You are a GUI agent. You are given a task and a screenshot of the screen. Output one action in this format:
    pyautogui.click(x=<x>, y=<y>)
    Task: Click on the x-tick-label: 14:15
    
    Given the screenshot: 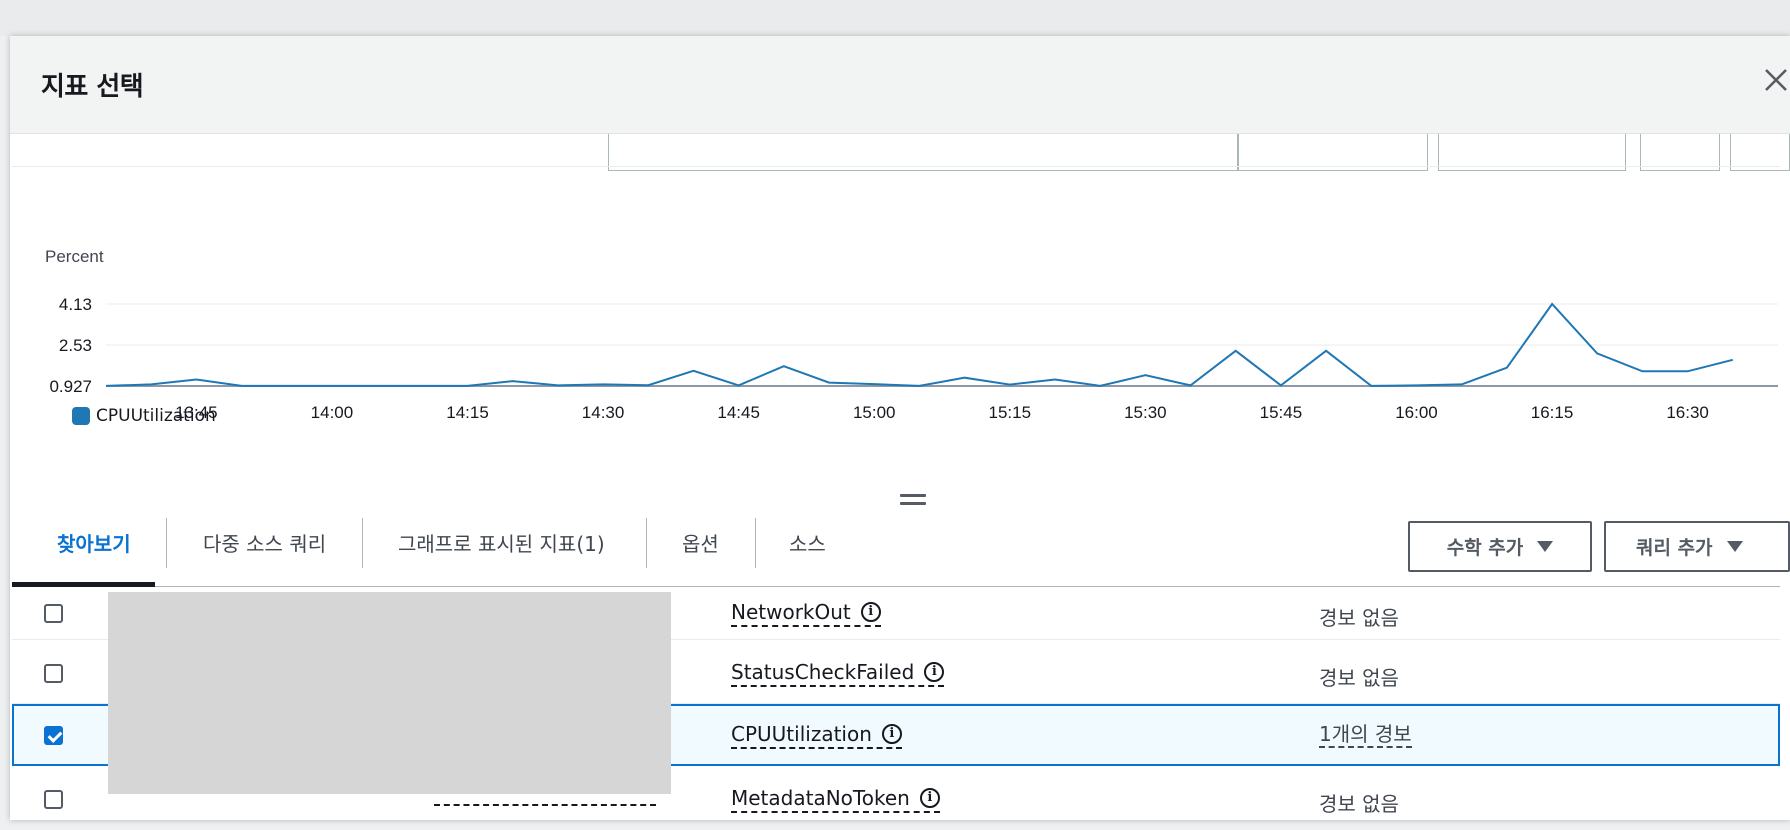 What is the action you would take?
    pyautogui.click(x=467, y=412)
    